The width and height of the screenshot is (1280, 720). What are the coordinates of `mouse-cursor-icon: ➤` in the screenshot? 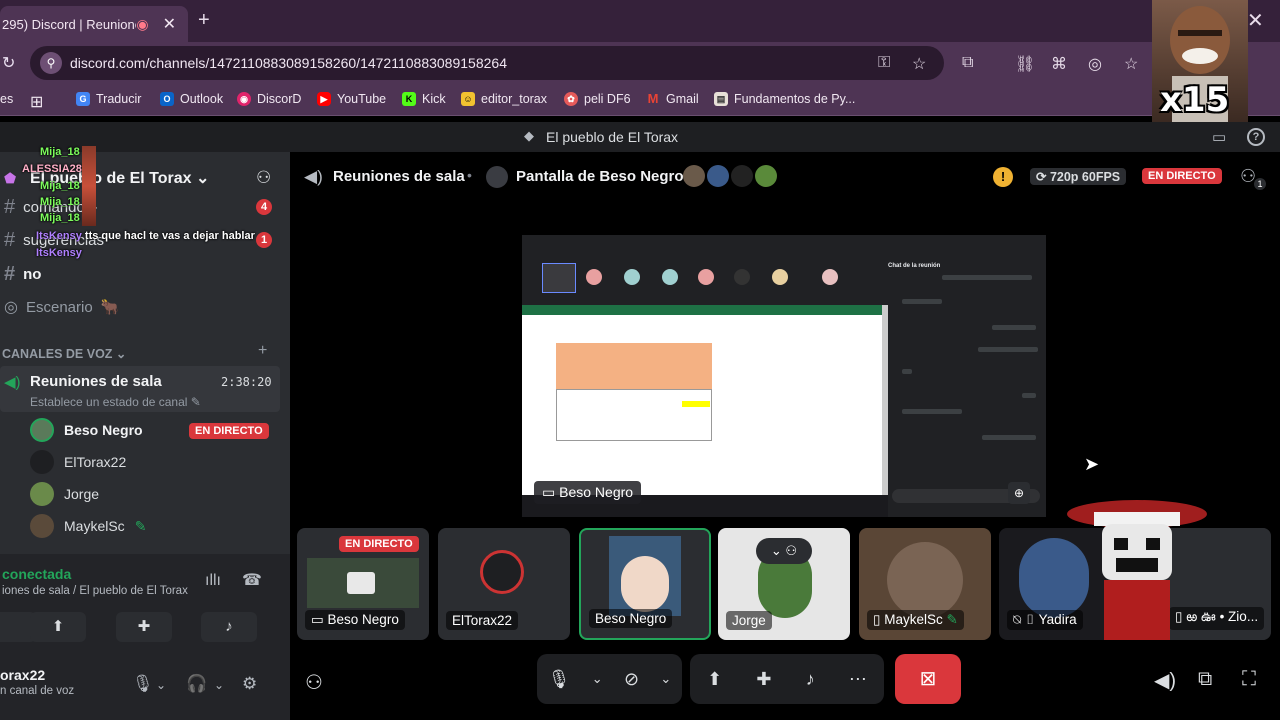 It's located at (1092, 464).